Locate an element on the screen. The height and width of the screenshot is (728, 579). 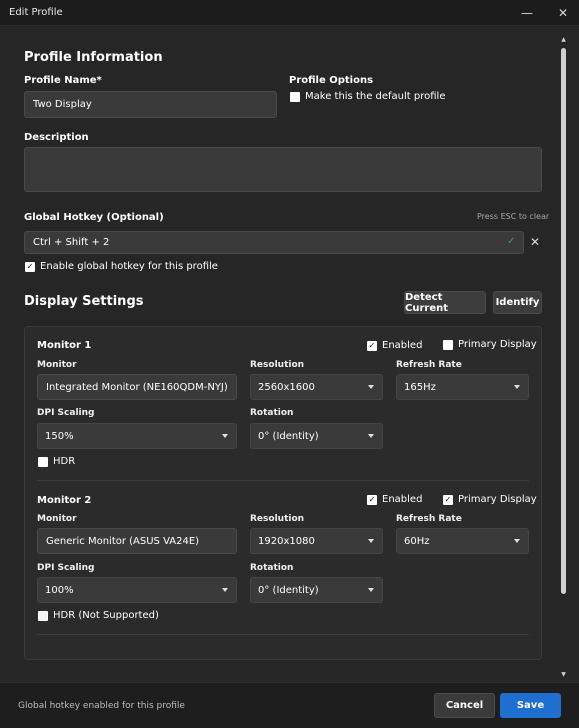
monitor-2-hdr-checkbox: HDR (Not Supported) is located at coordinates (98, 615).